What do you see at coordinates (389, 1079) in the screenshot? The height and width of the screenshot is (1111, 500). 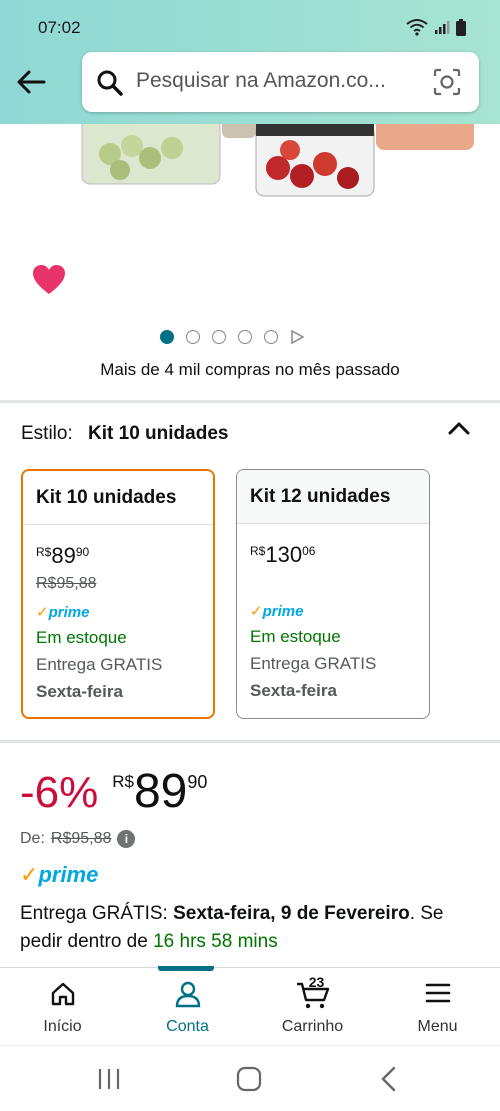 I see `back-nav-icon` at bounding box center [389, 1079].